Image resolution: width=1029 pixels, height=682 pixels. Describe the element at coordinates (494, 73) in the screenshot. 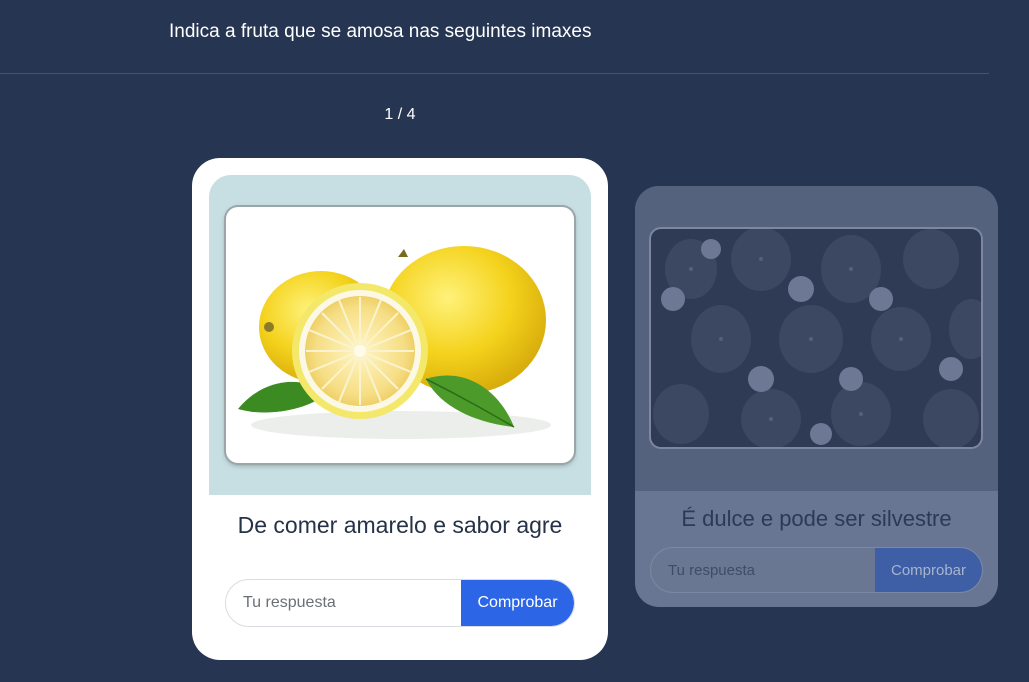

I see `header-divider` at that location.